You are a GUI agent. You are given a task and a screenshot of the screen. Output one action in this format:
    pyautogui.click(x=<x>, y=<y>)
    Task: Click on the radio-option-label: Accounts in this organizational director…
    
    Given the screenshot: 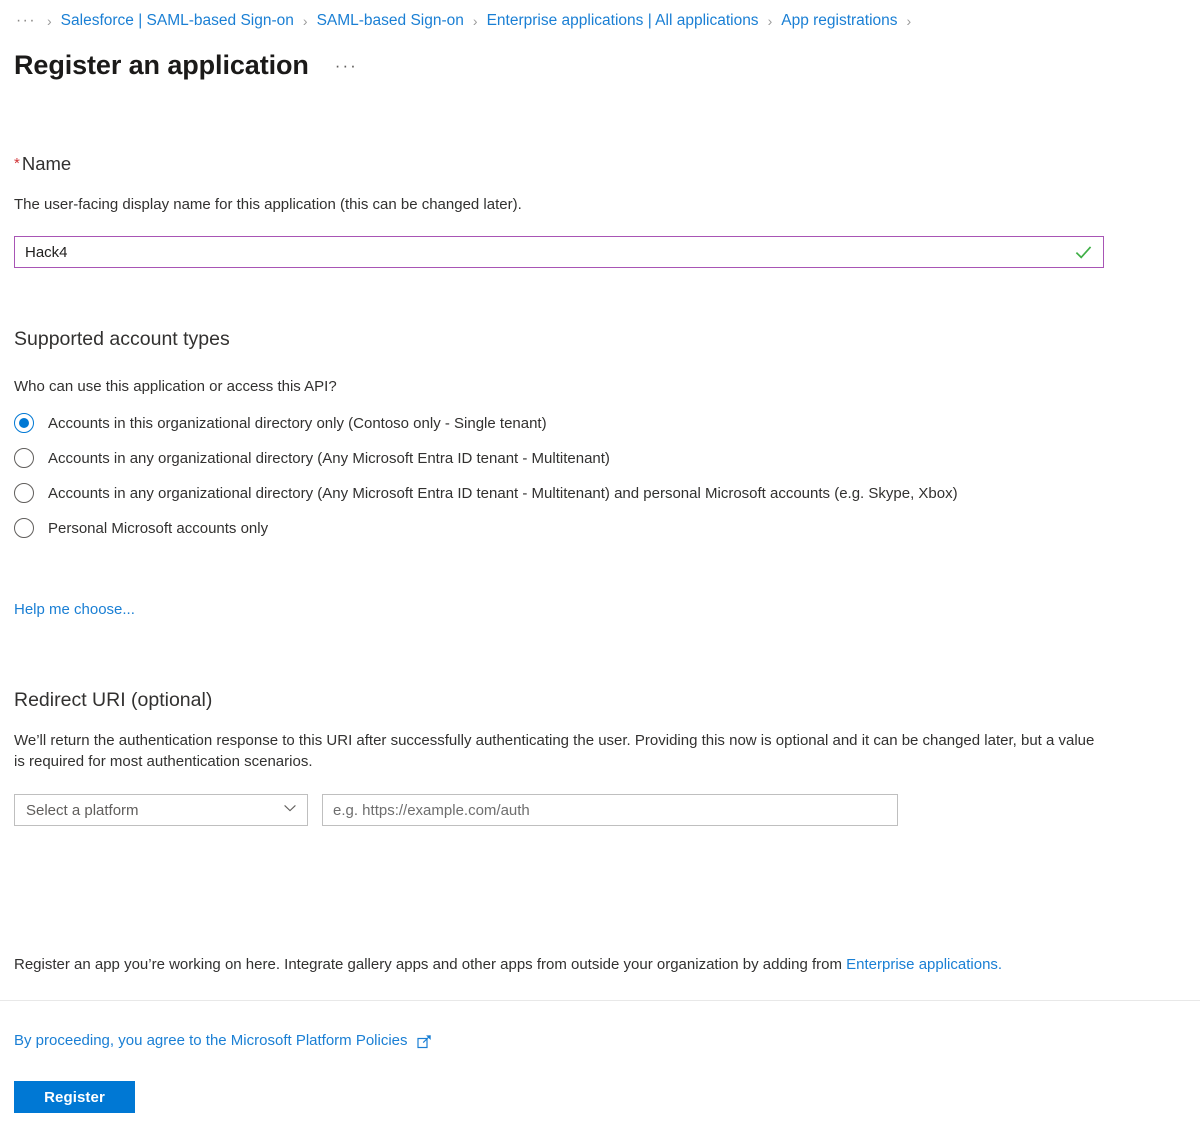 What is the action you would take?
    pyautogui.click(x=297, y=423)
    